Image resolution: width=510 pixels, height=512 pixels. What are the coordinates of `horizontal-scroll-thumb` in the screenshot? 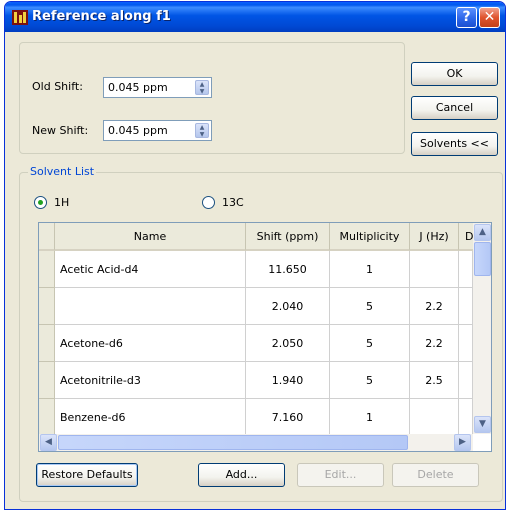 It's located at (233, 442).